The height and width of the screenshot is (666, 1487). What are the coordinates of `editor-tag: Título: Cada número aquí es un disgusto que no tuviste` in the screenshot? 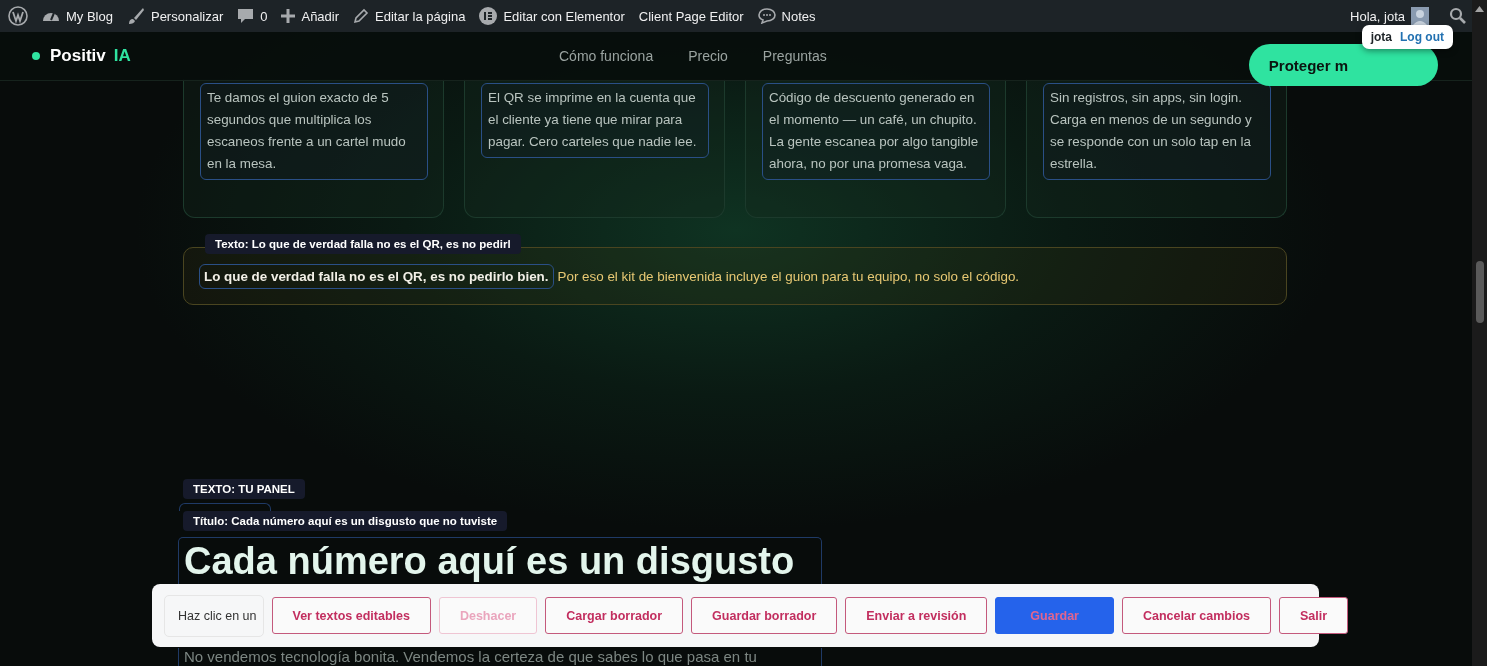 It's located at (345, 521).